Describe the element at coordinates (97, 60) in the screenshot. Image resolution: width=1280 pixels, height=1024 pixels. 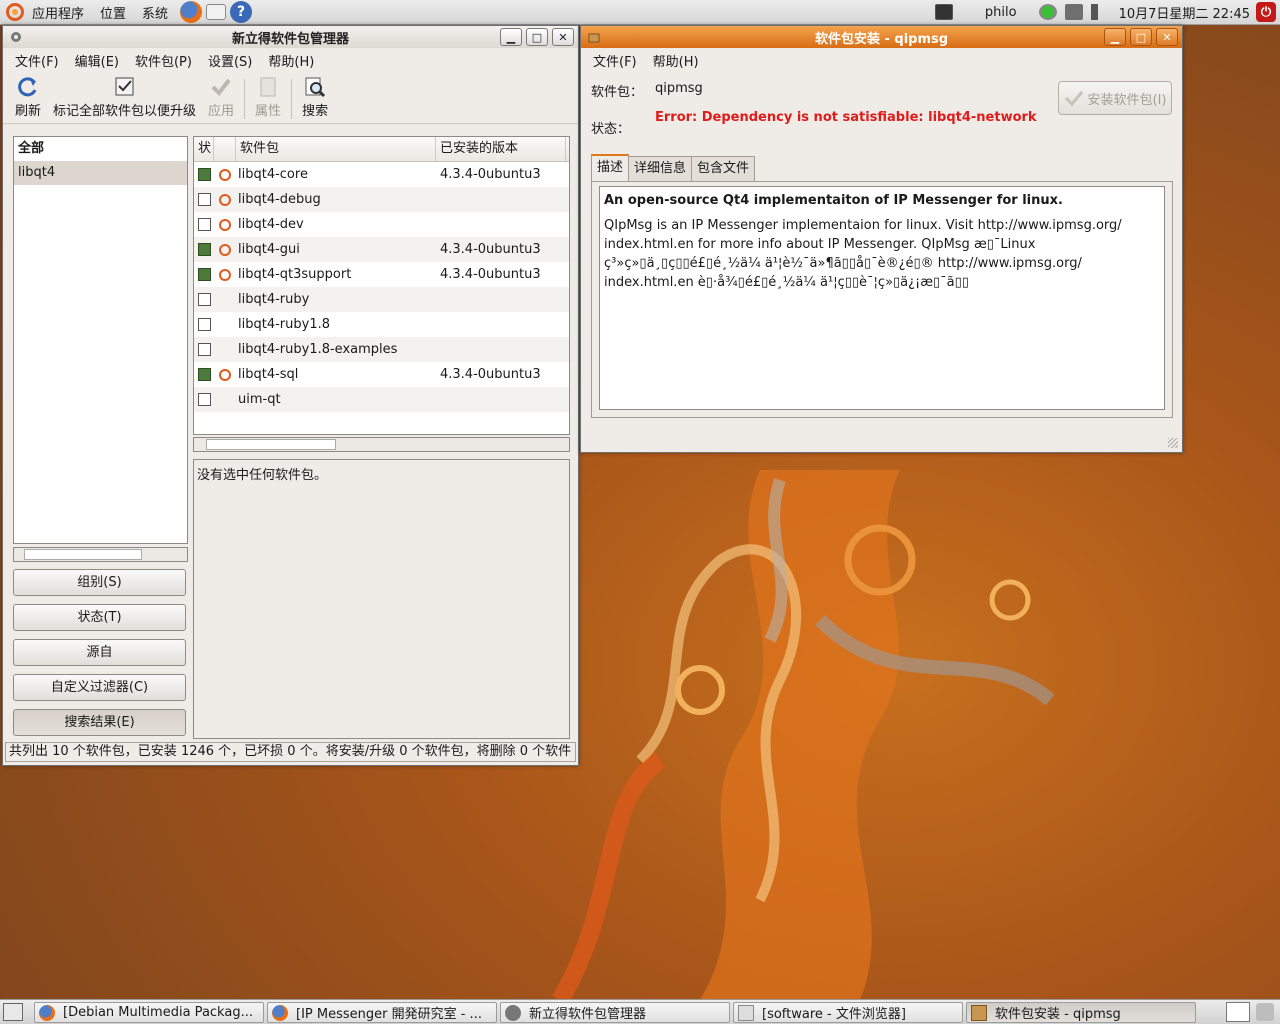
I see `menu-edit: 编辑(E)` at that location.